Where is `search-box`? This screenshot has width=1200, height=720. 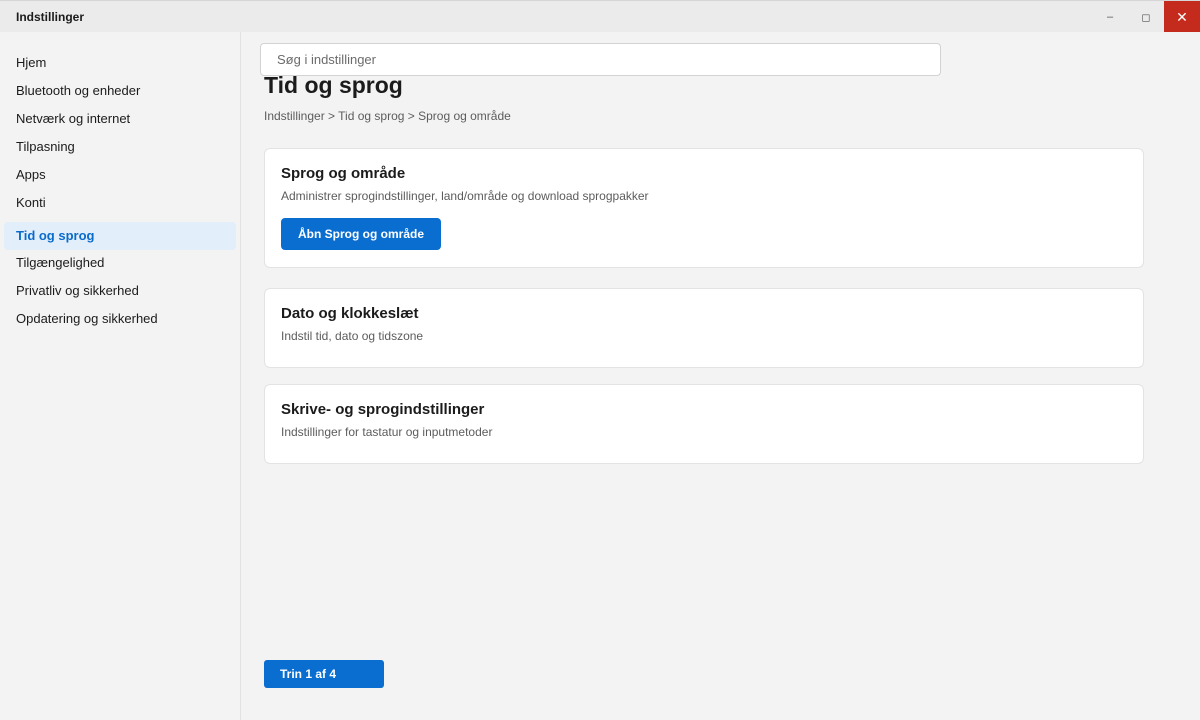
search-box is located at coordinates (600, 59).